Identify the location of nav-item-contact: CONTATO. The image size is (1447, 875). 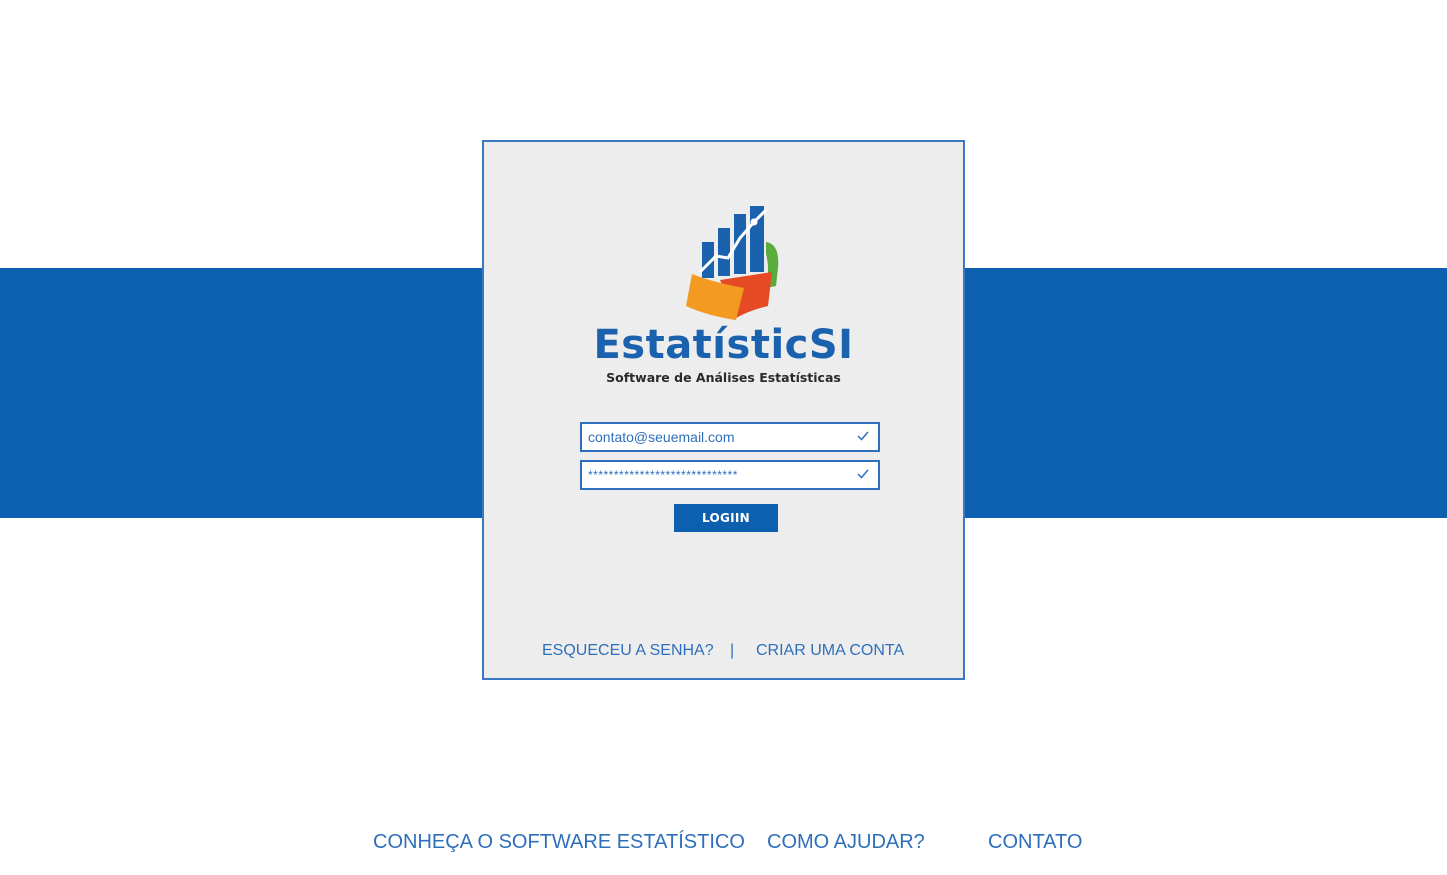
(1035, 842).